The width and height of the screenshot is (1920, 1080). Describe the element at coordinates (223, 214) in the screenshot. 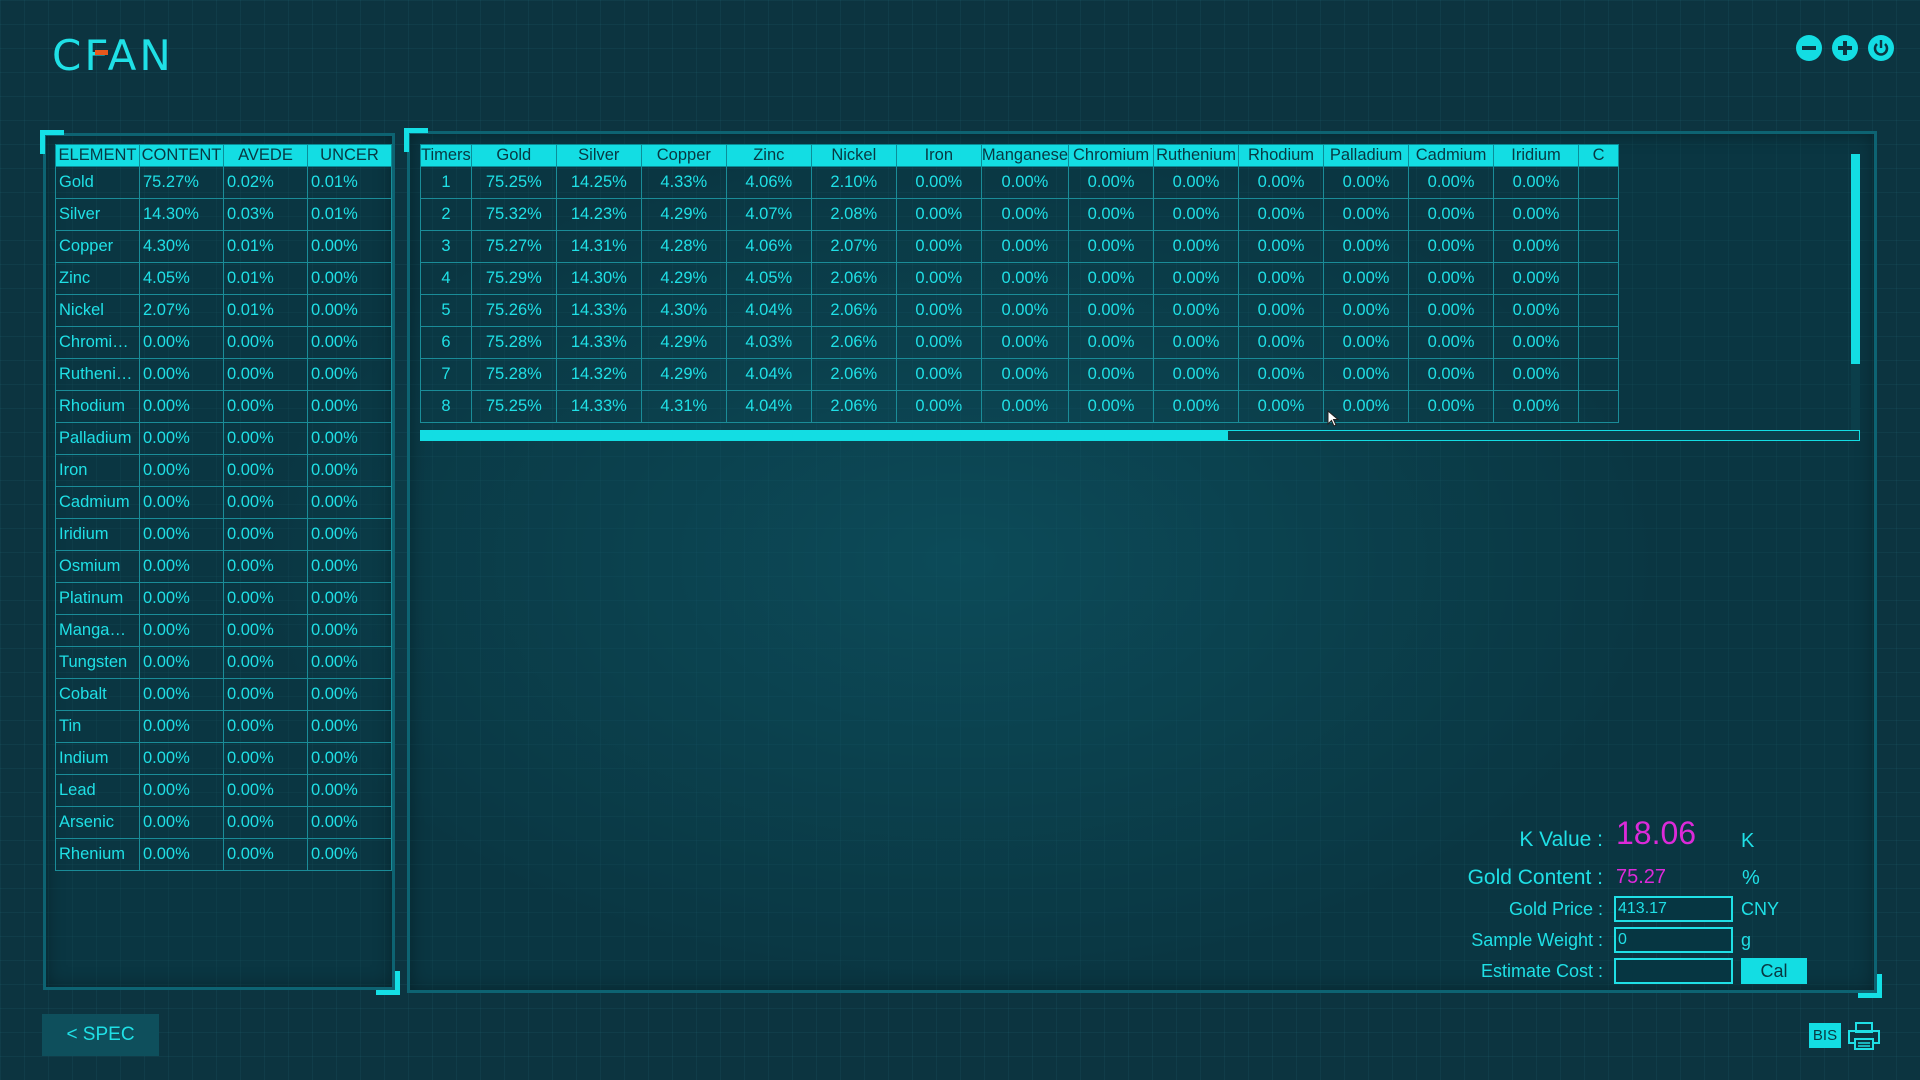

I see `table-row: Silver 14.30% 0.03% 0.01%` at that location.